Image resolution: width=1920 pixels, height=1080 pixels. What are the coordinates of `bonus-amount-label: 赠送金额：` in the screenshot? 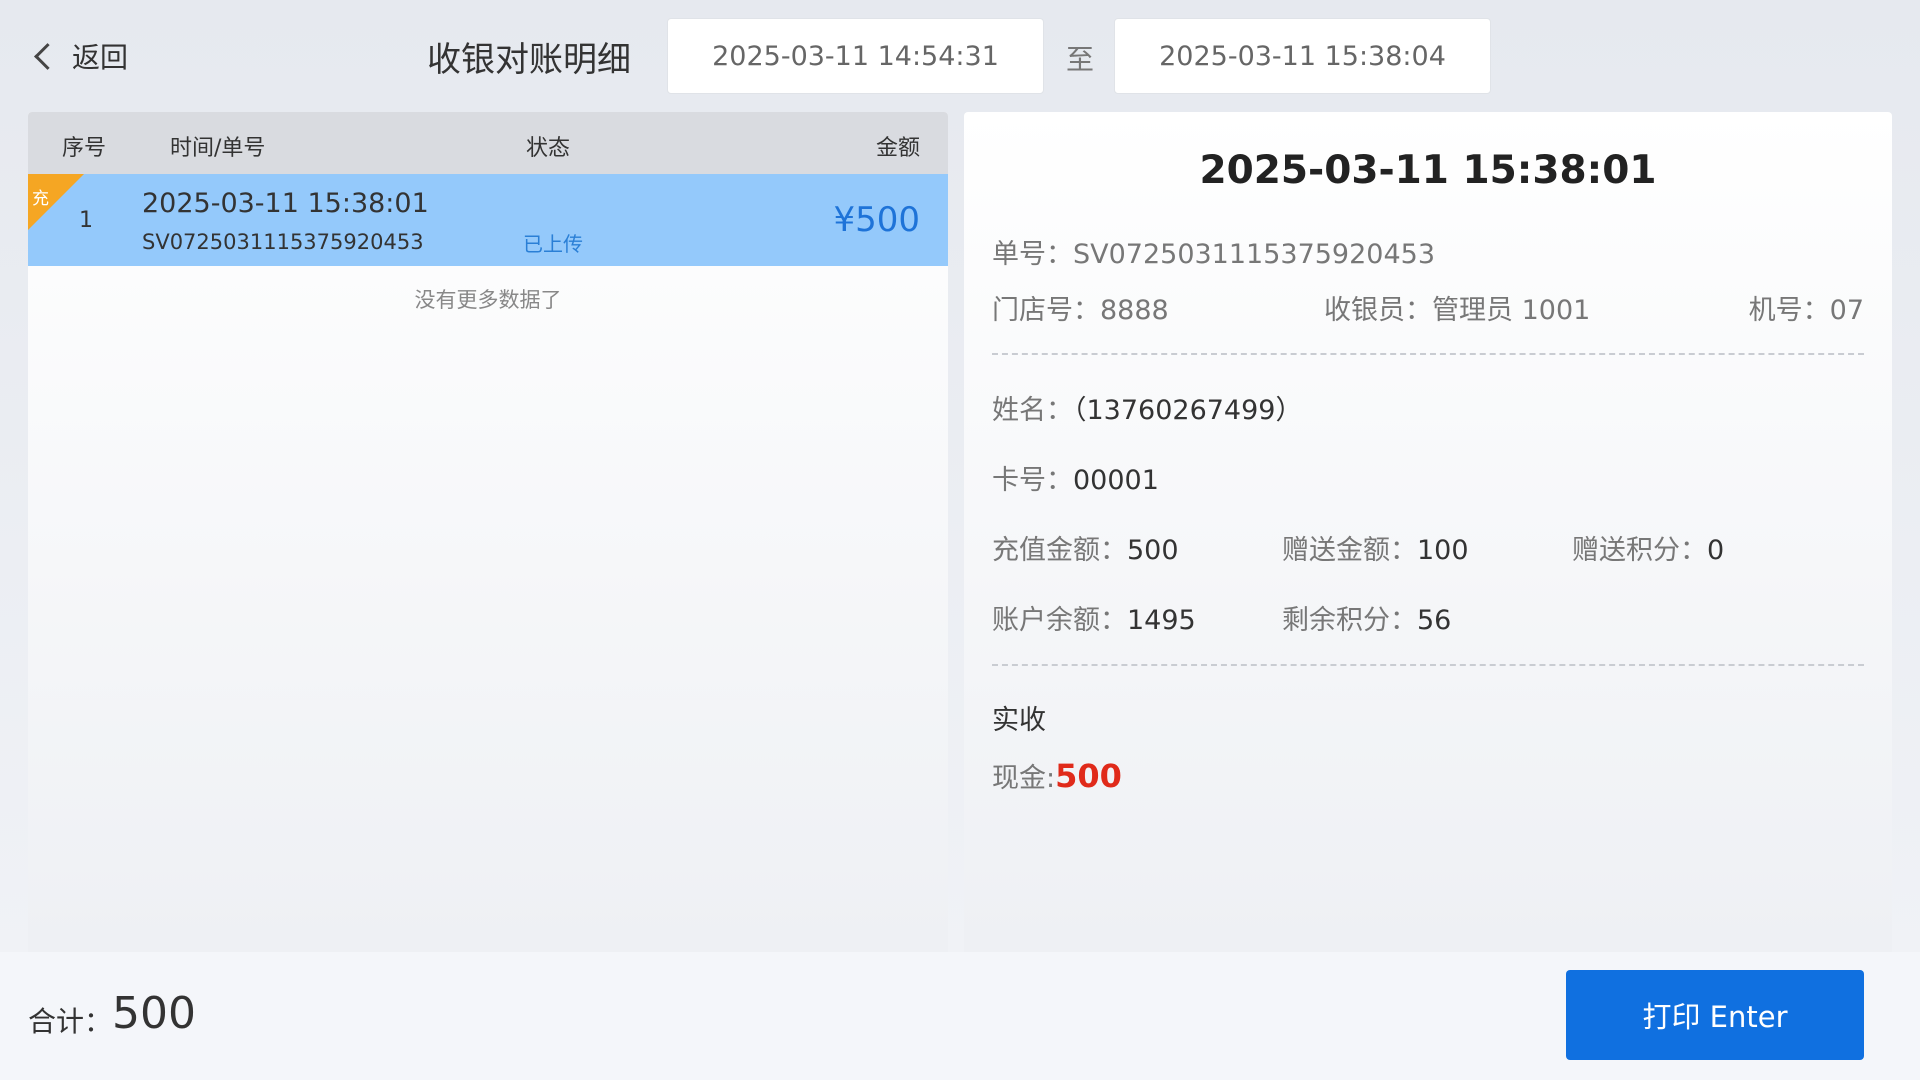 It's located at (1349, 550).